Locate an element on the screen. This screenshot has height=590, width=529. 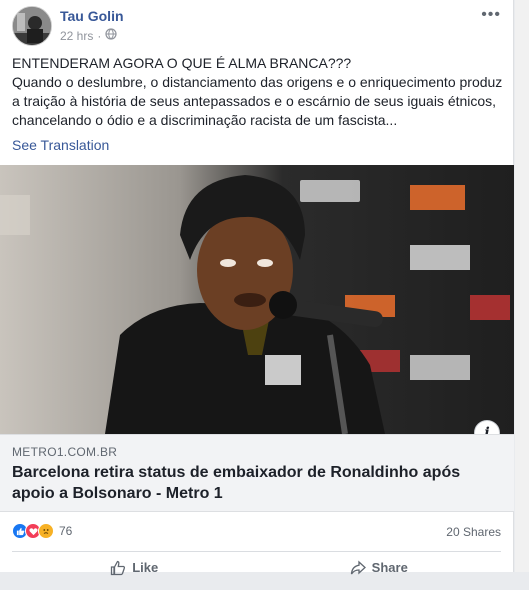
thumbs-up-icon is located at coordinates (118, 569).